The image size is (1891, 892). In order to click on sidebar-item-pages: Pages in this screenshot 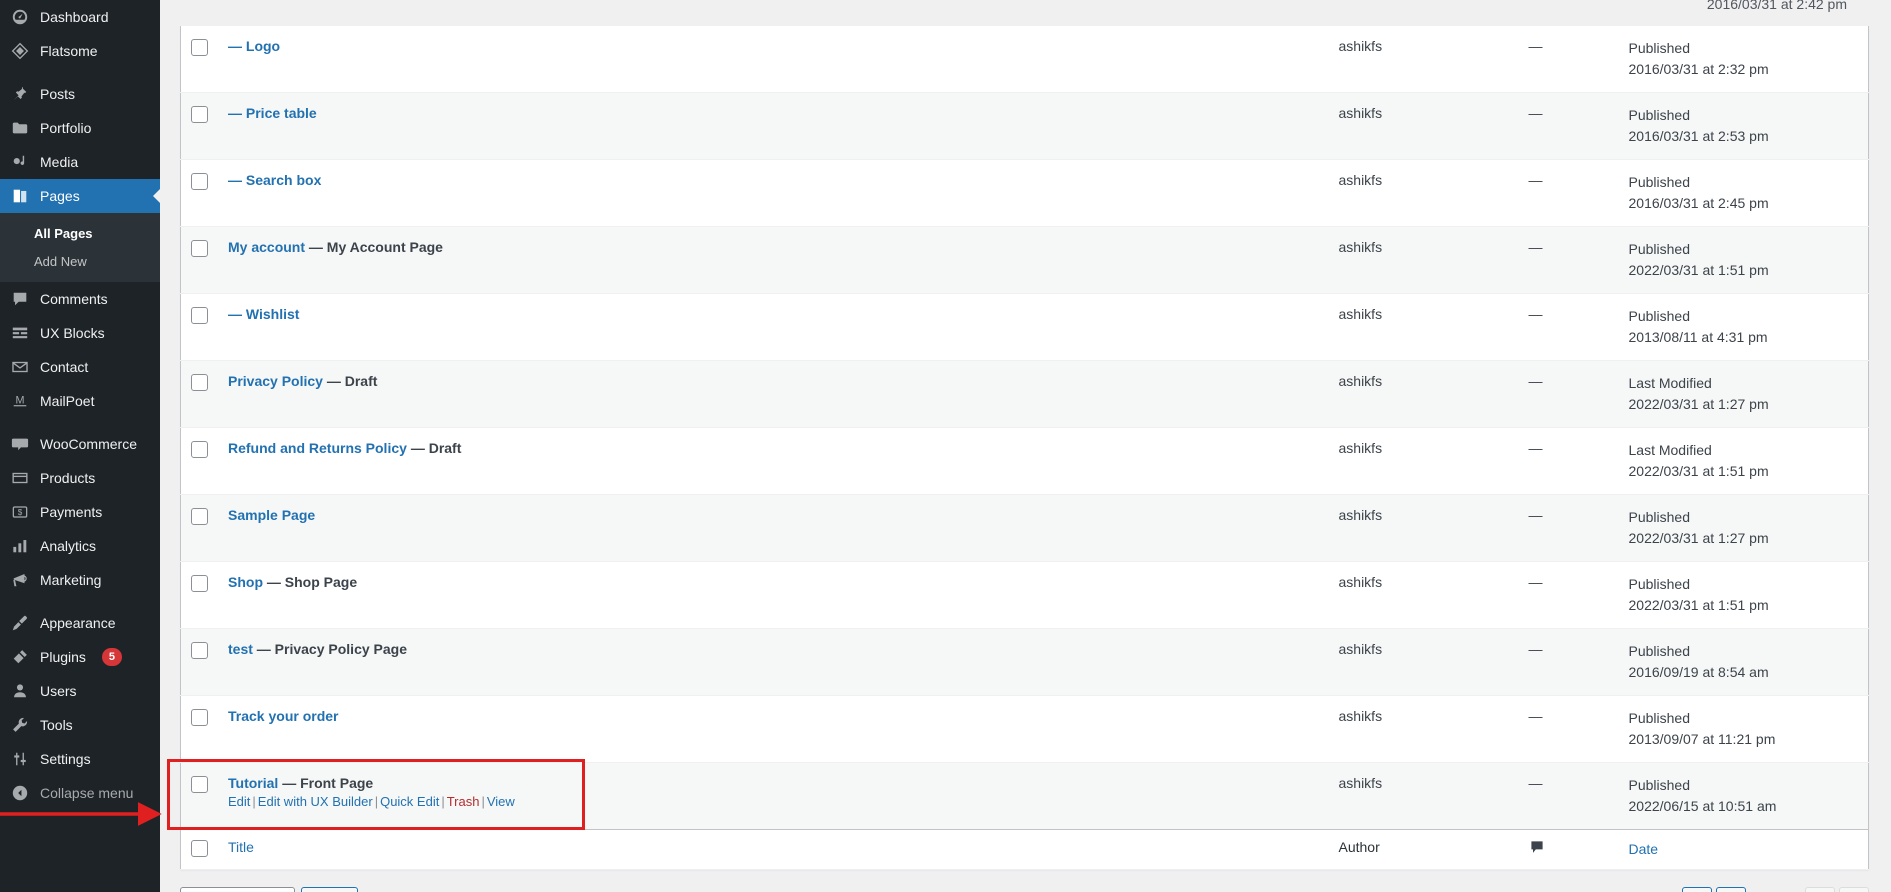, I will do `click(80, 196)`.